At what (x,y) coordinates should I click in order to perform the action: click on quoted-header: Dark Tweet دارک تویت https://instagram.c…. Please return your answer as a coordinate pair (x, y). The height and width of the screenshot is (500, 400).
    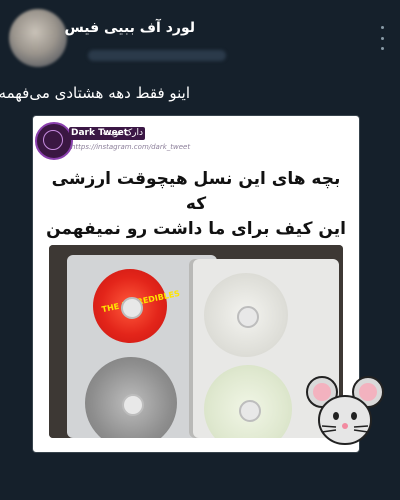
    Looking at the image, I should click on (196, 140).